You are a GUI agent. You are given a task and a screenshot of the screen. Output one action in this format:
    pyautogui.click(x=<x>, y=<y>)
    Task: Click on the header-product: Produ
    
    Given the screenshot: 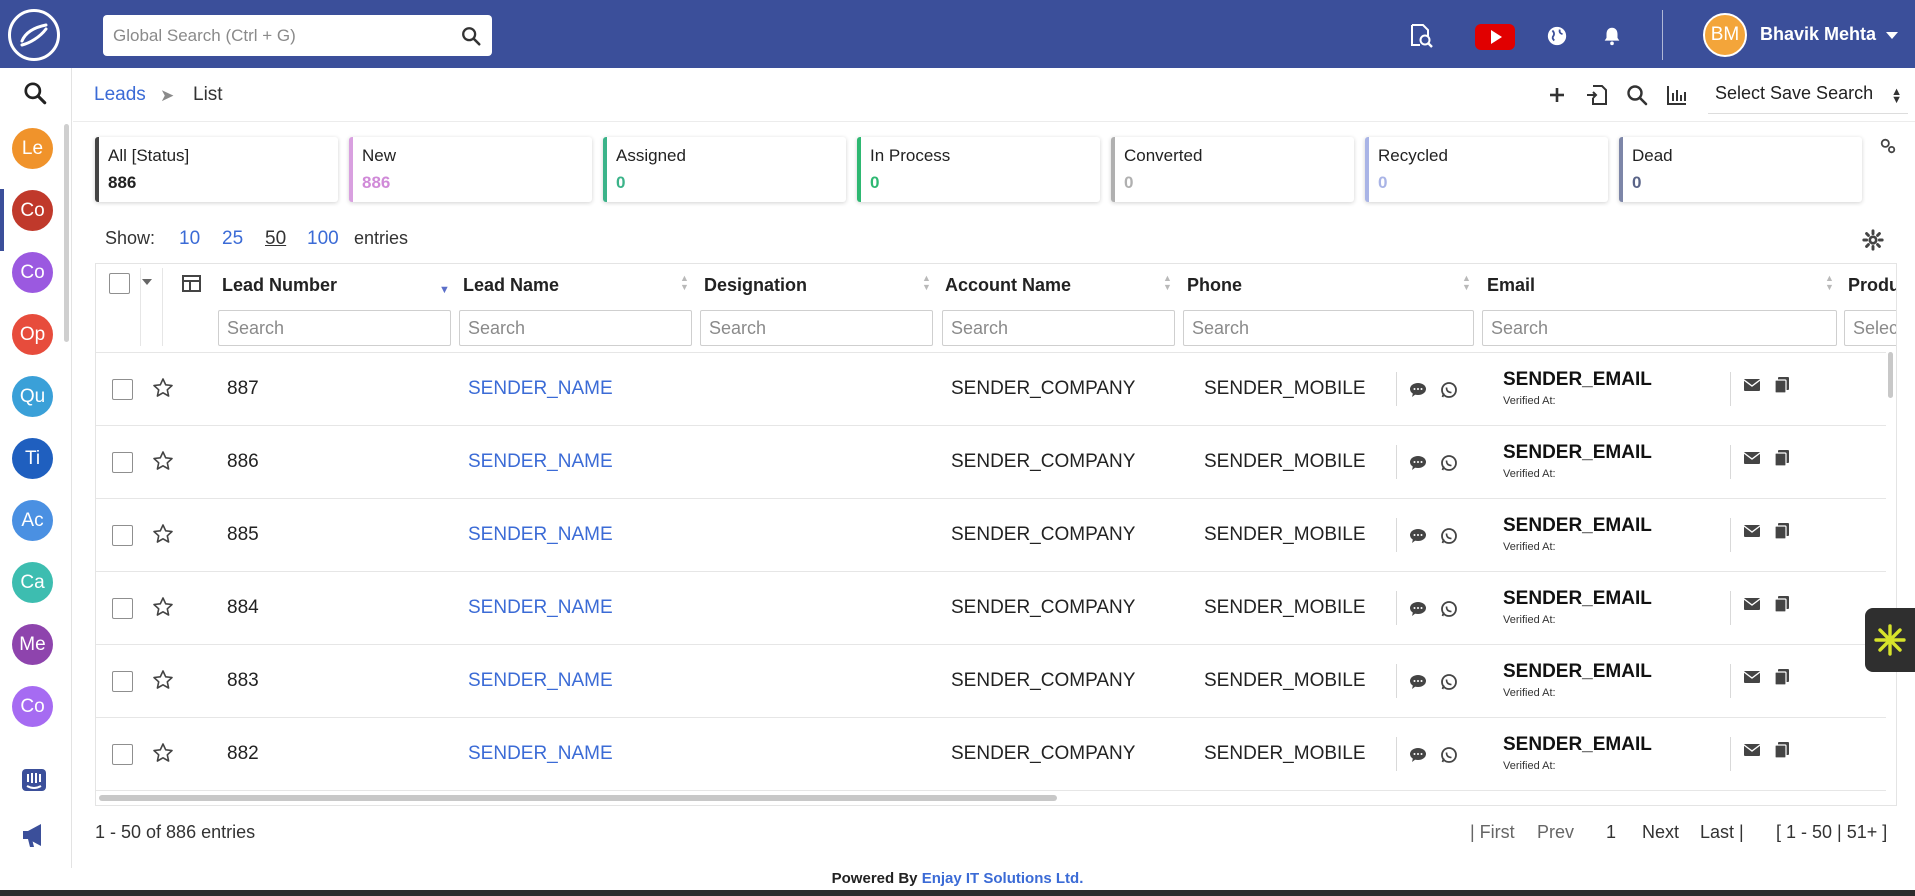 What is the action you would take?
    pyautogui.click(x=1872, y=284)
    